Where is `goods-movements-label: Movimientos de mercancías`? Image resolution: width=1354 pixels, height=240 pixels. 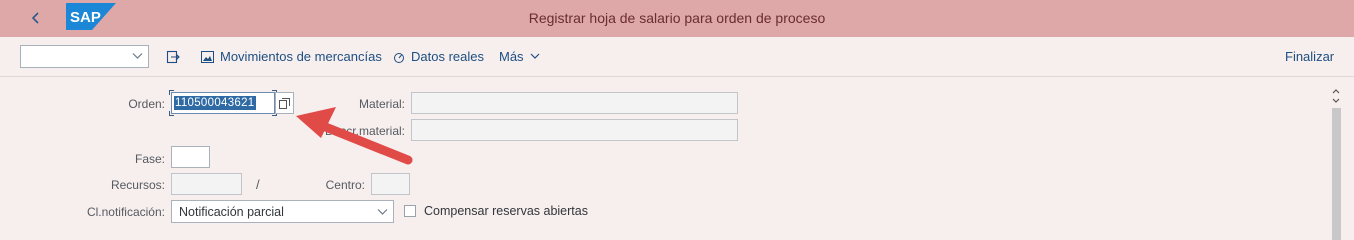
goods-movements-label: Movimientos de mercancías is located at coordinates (301, 56).